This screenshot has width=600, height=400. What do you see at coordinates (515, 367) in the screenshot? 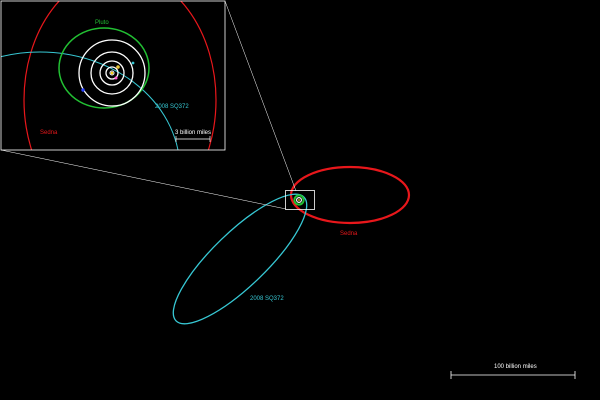
I see `main-scale-label: 100 billion miles` at bounding box center [515, 367].